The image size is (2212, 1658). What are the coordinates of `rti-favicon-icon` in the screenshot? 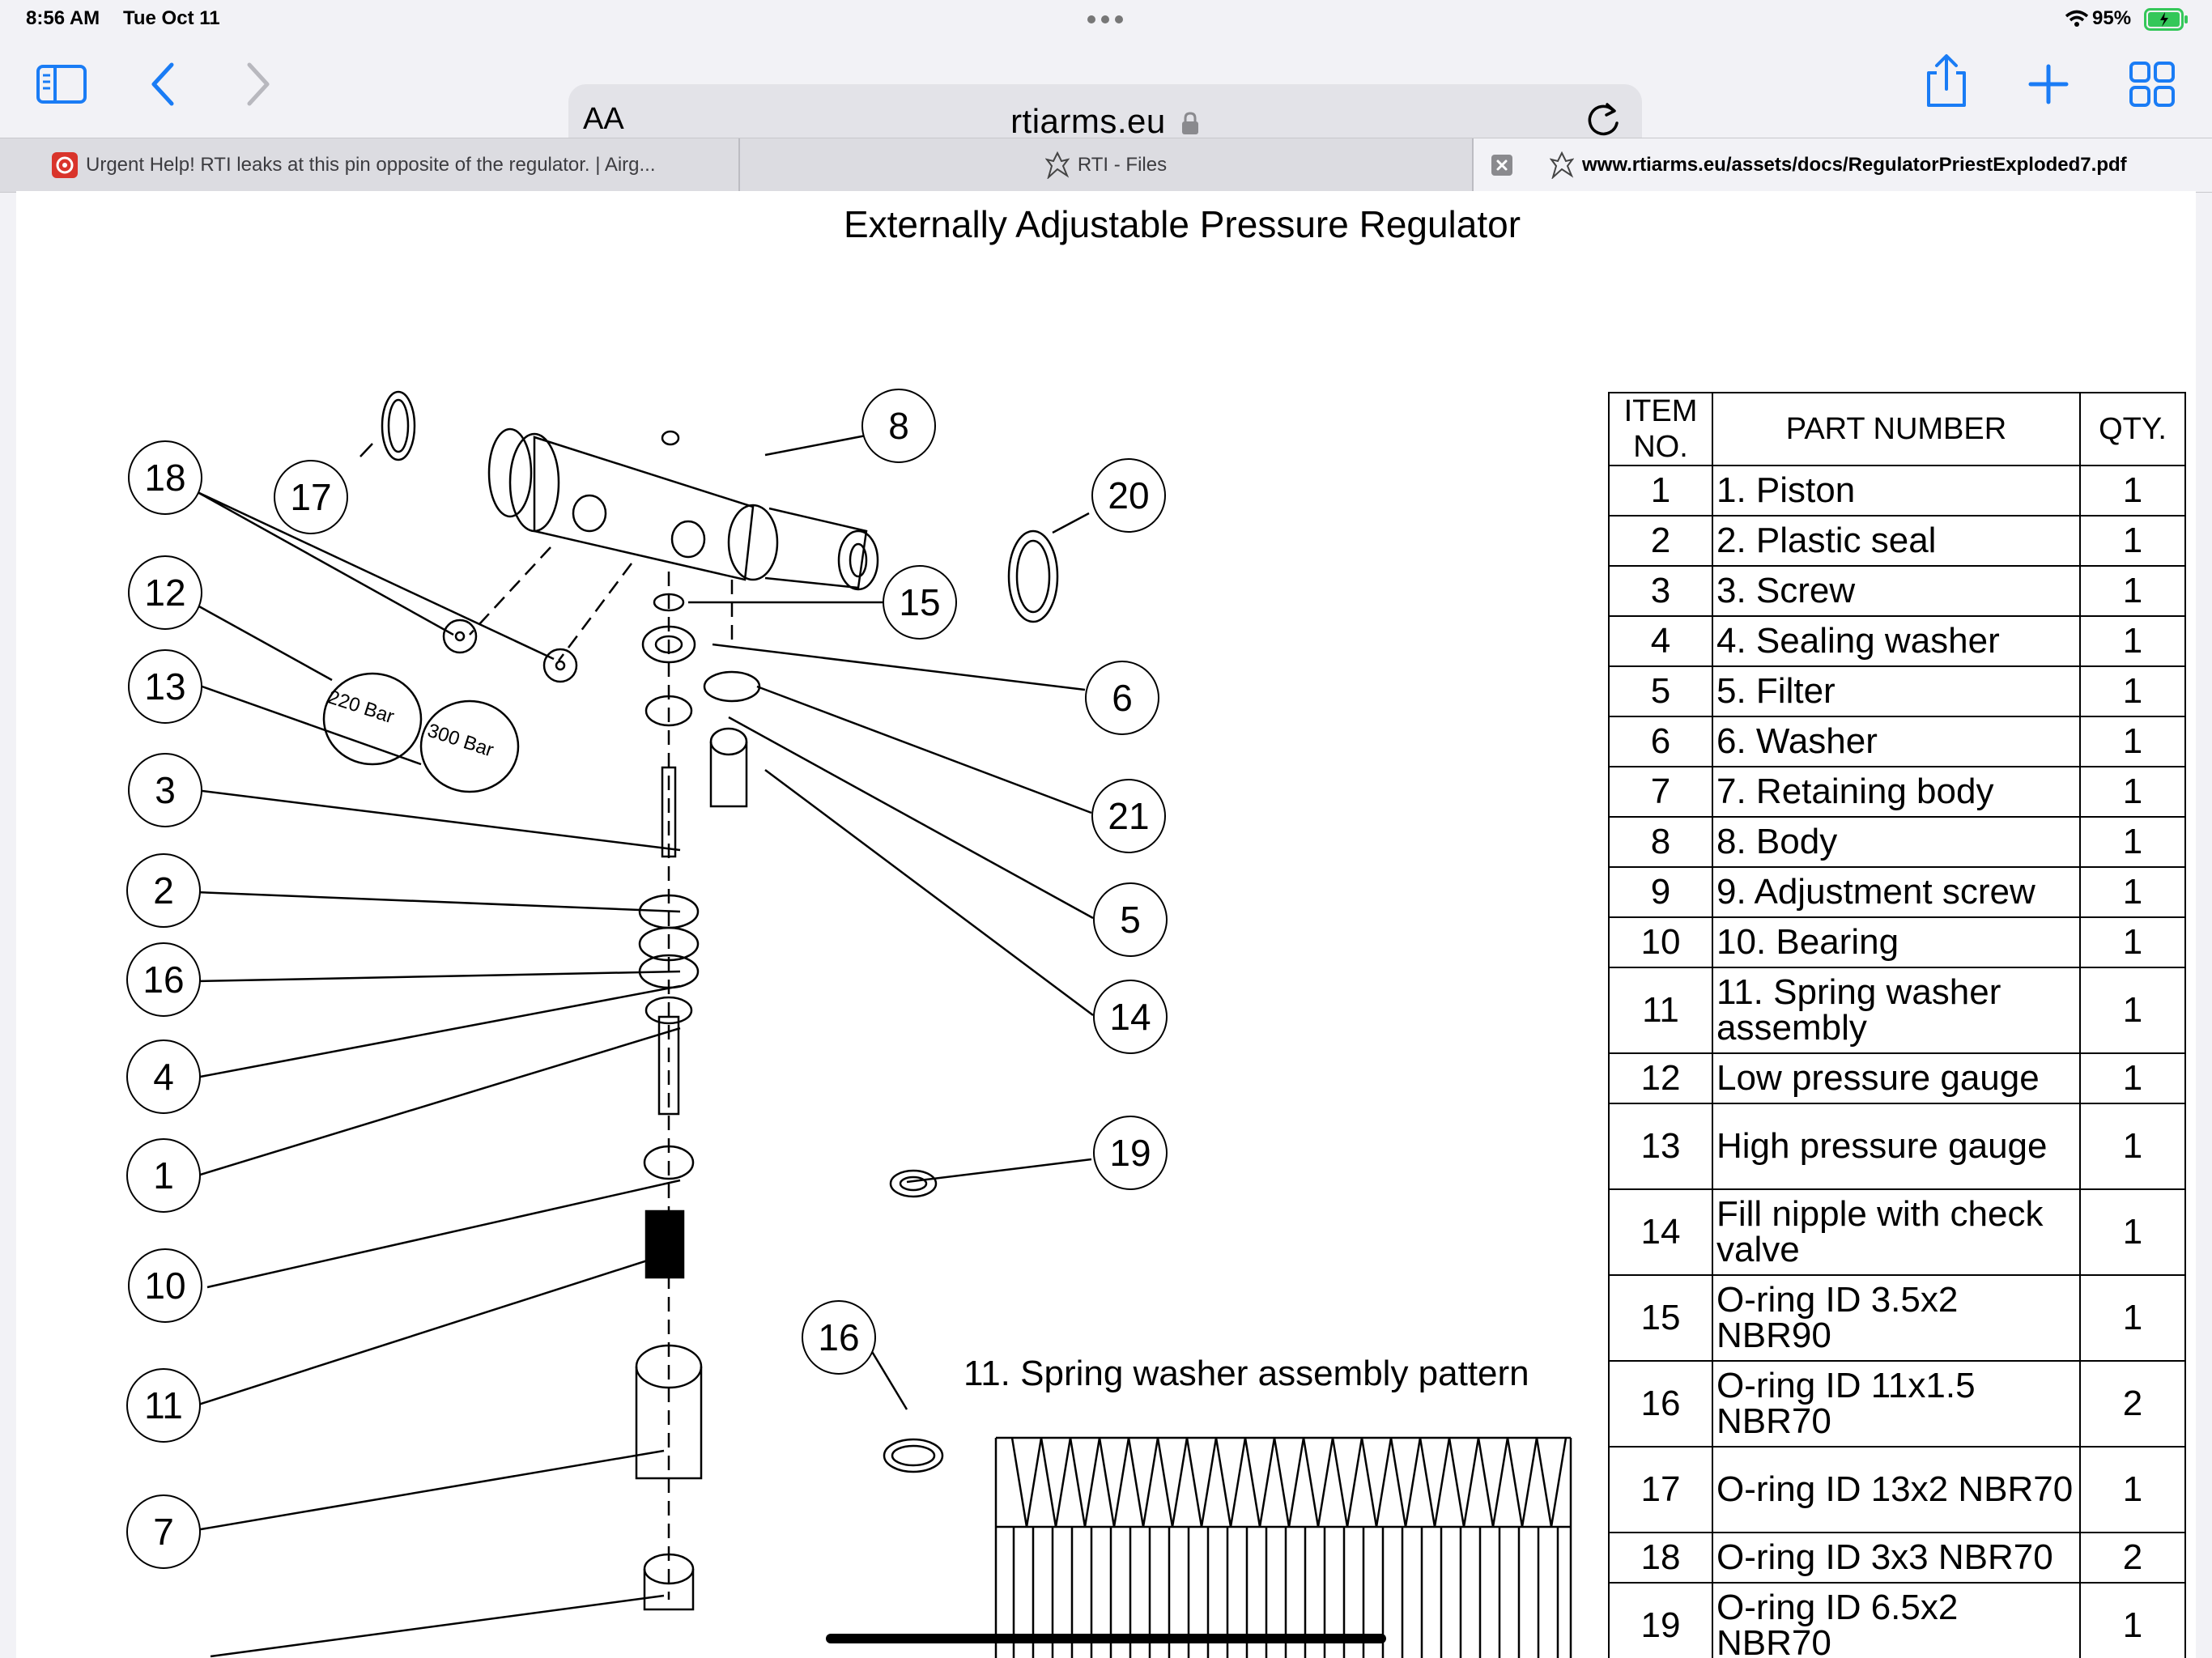 It's located at (1057, 165).